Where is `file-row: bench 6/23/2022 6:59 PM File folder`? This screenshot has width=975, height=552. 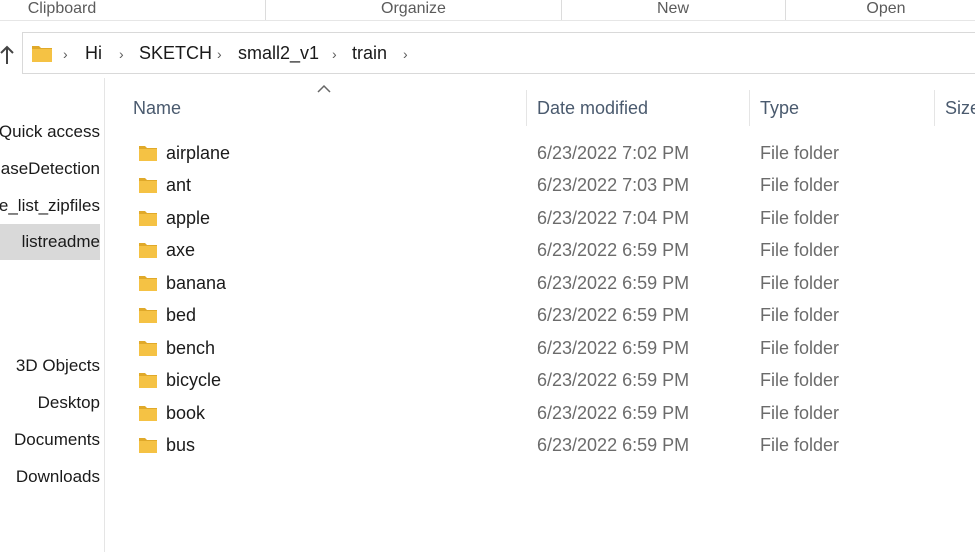 file-row: bench 6/23/2022 6:59 PM File folder is located at coordinates (552, 348).